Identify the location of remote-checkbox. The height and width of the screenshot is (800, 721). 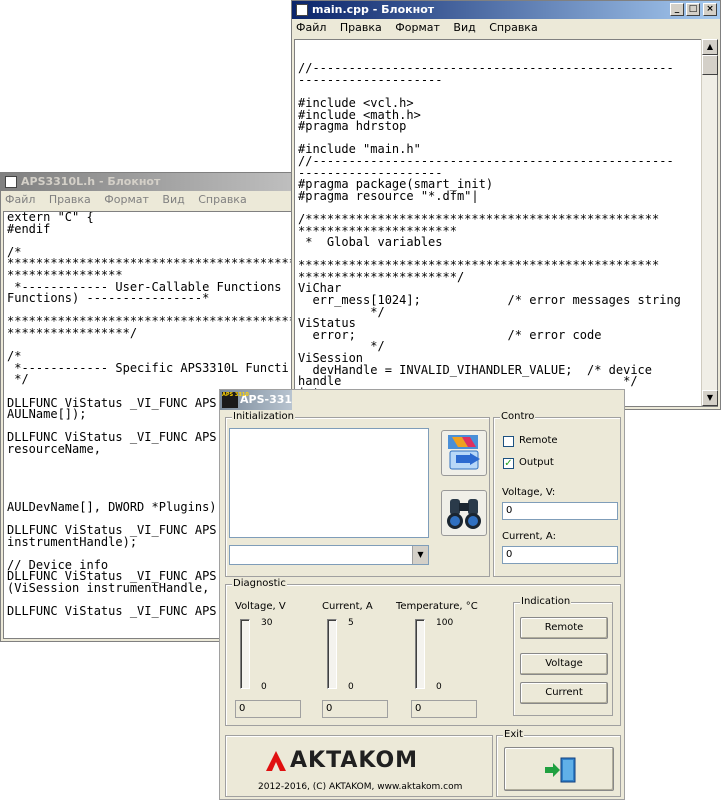
(508, 441).